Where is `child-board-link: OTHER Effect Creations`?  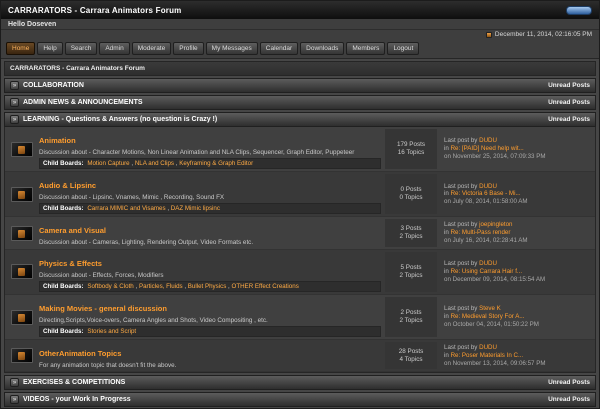
child-board-link: OTHER Effect Creations is located at coordinates (263, 286).